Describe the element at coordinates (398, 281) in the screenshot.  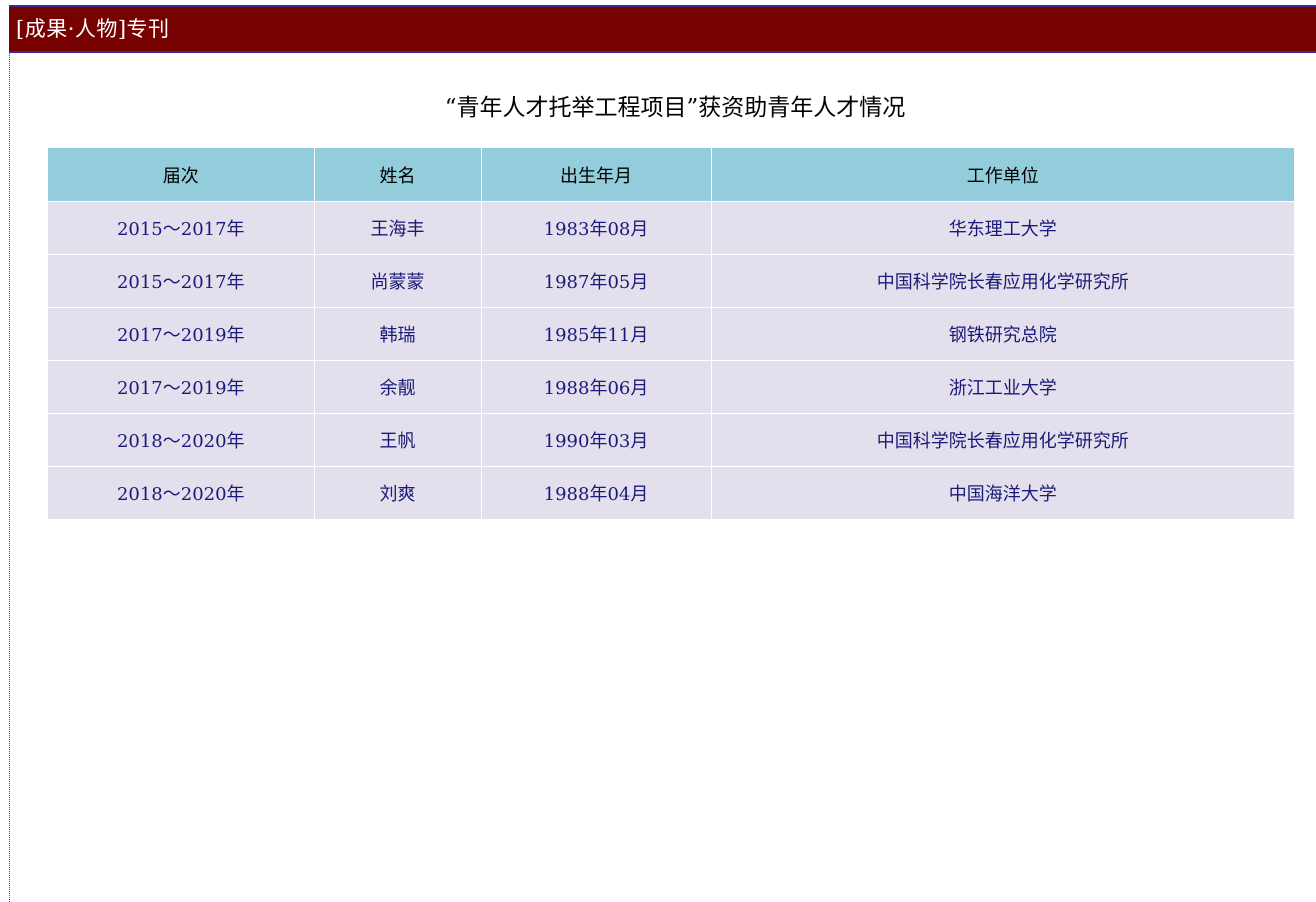
I see `cell-name: 尚蒙蒙` at that location.